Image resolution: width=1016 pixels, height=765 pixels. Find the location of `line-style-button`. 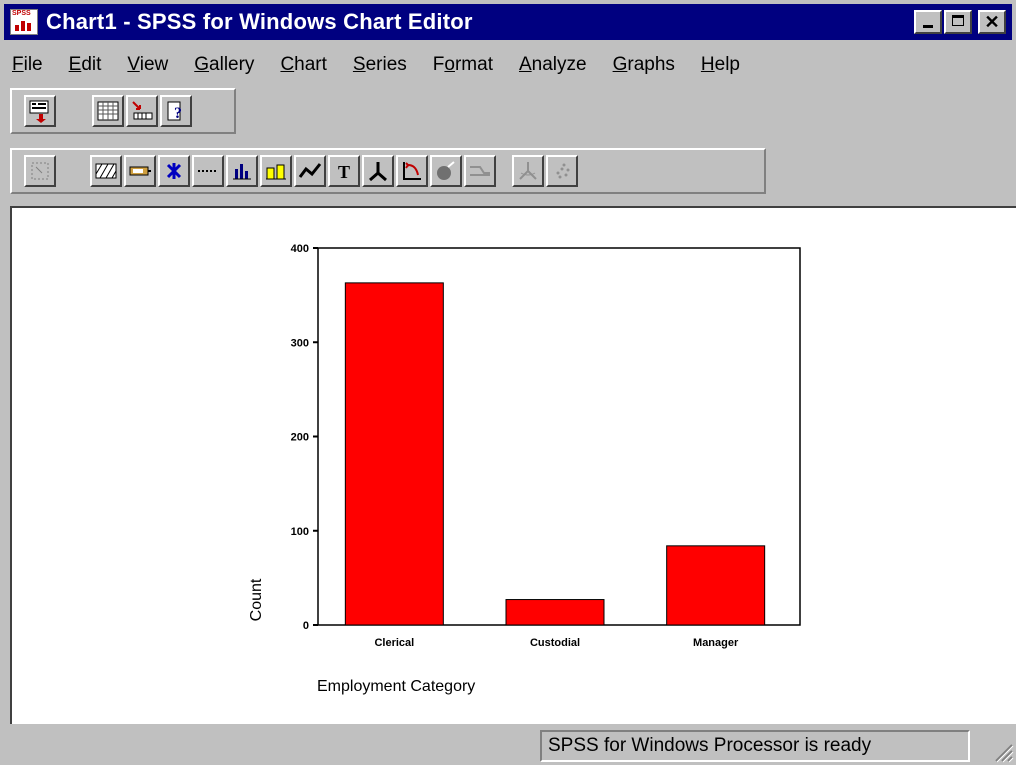

line-style-button is located at coordinates (208, 171).